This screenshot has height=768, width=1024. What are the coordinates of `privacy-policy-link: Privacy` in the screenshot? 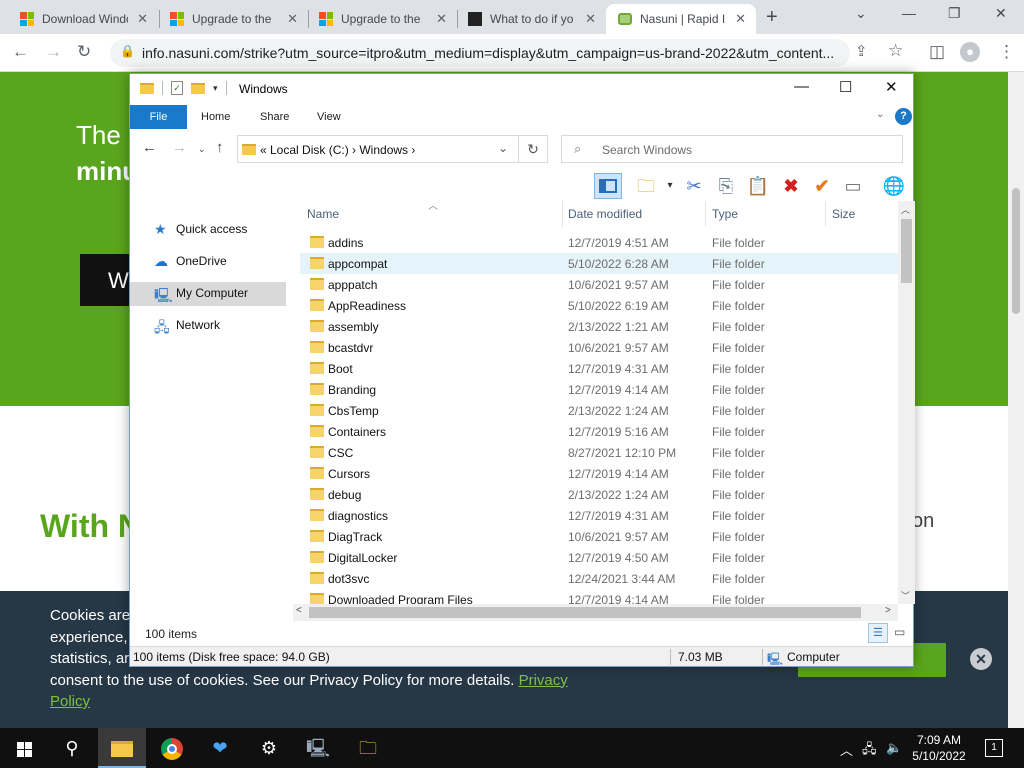 It's located at (543, 680).